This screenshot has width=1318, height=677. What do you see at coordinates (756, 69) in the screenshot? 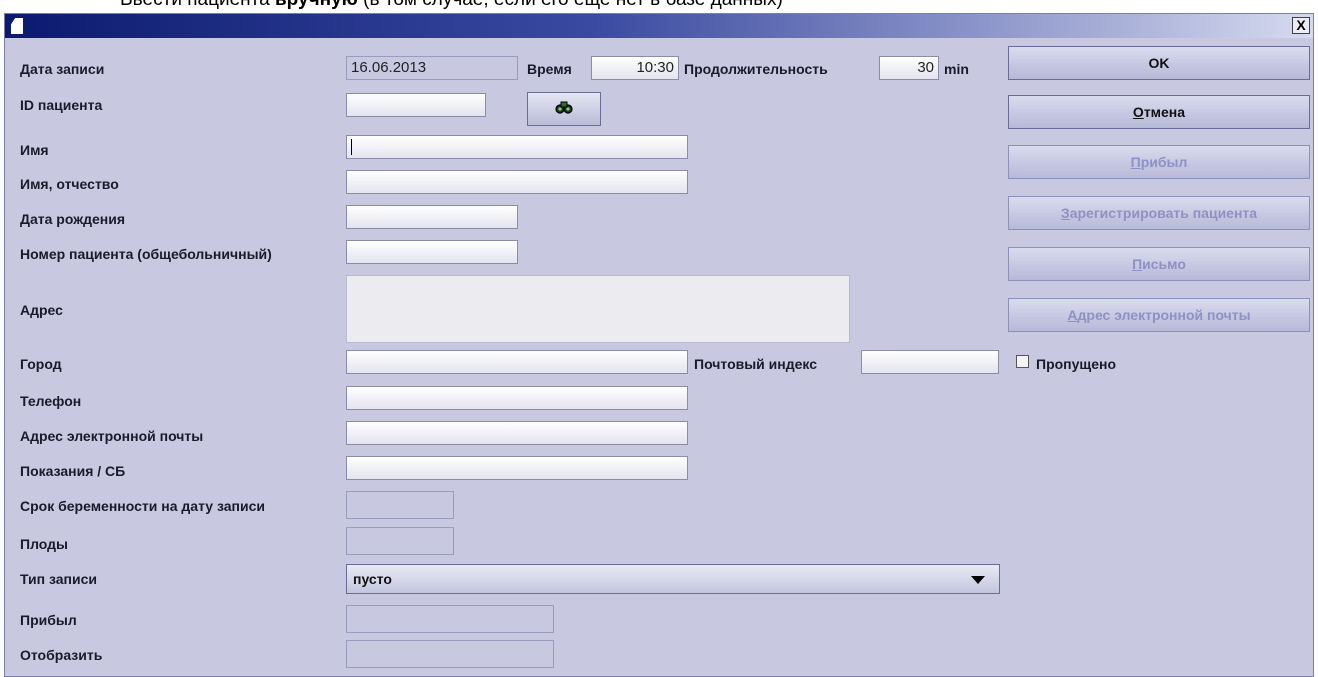
I see `duration-label: Продолжительность` at bounding box center [756, 69].